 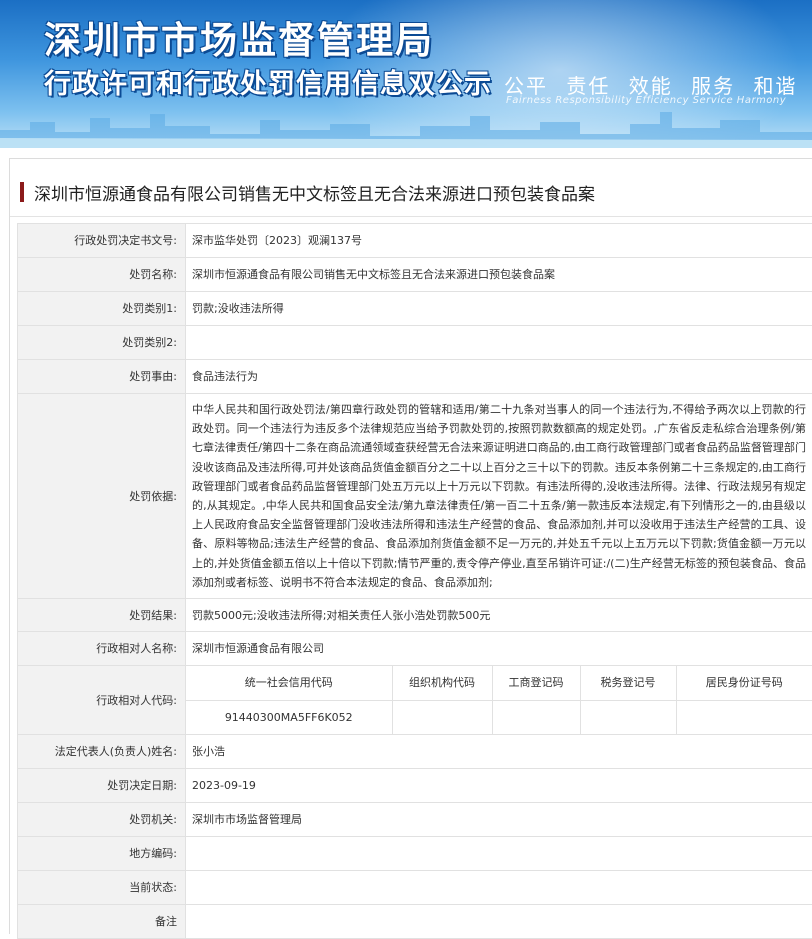 I want to click on field-label: 处罚名称:, so click(x=102, y=275).